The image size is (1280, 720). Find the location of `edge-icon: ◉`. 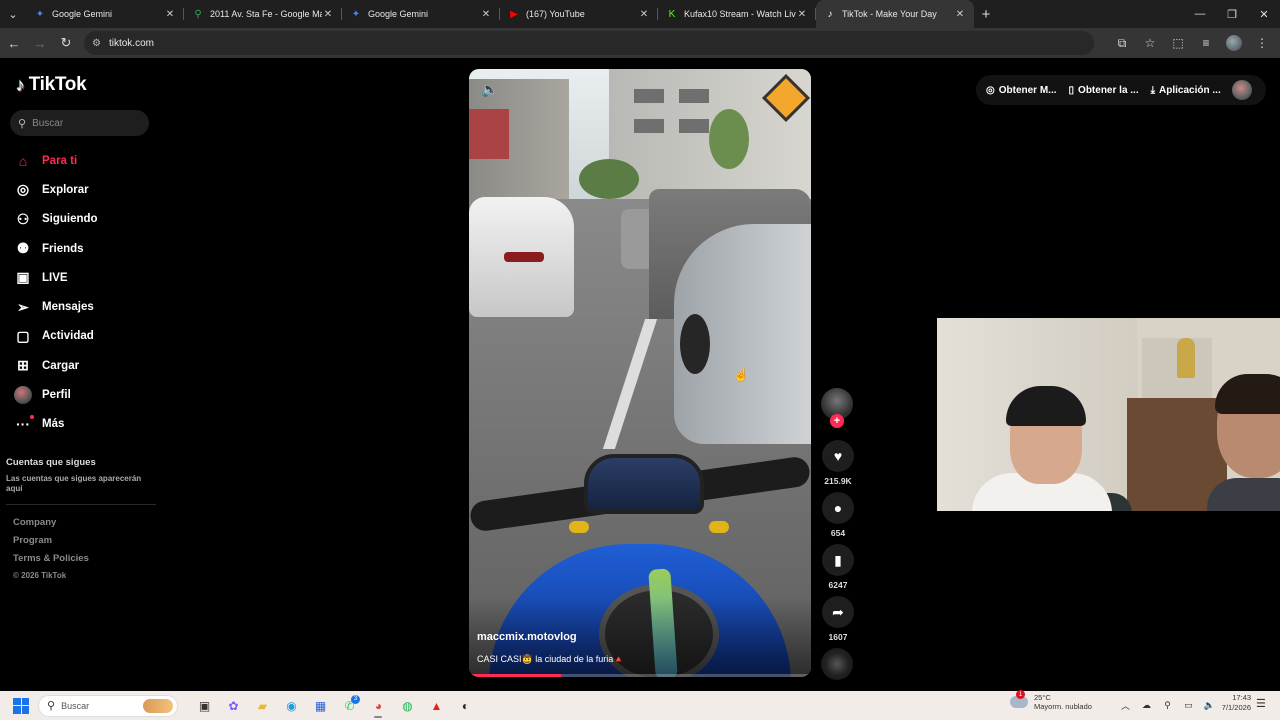

edge-icon: ◉ is located at coordinates (291, 706).